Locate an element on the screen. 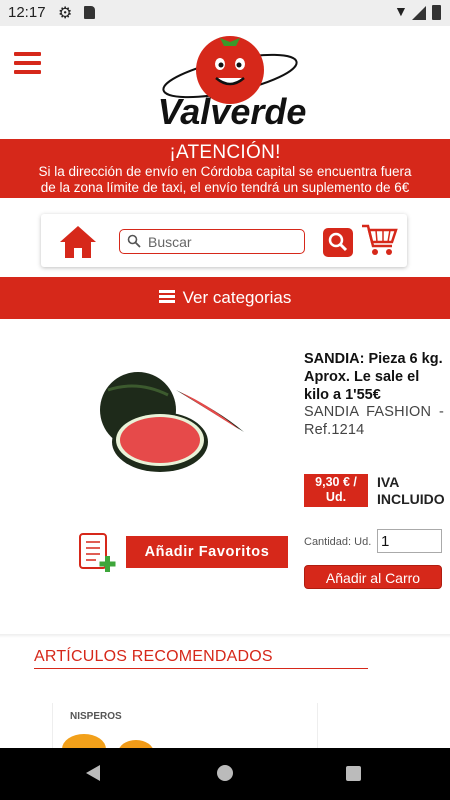 The height and width of the screenshot is (800, 450). sd-card-icon is located at coordinates (89, 12).